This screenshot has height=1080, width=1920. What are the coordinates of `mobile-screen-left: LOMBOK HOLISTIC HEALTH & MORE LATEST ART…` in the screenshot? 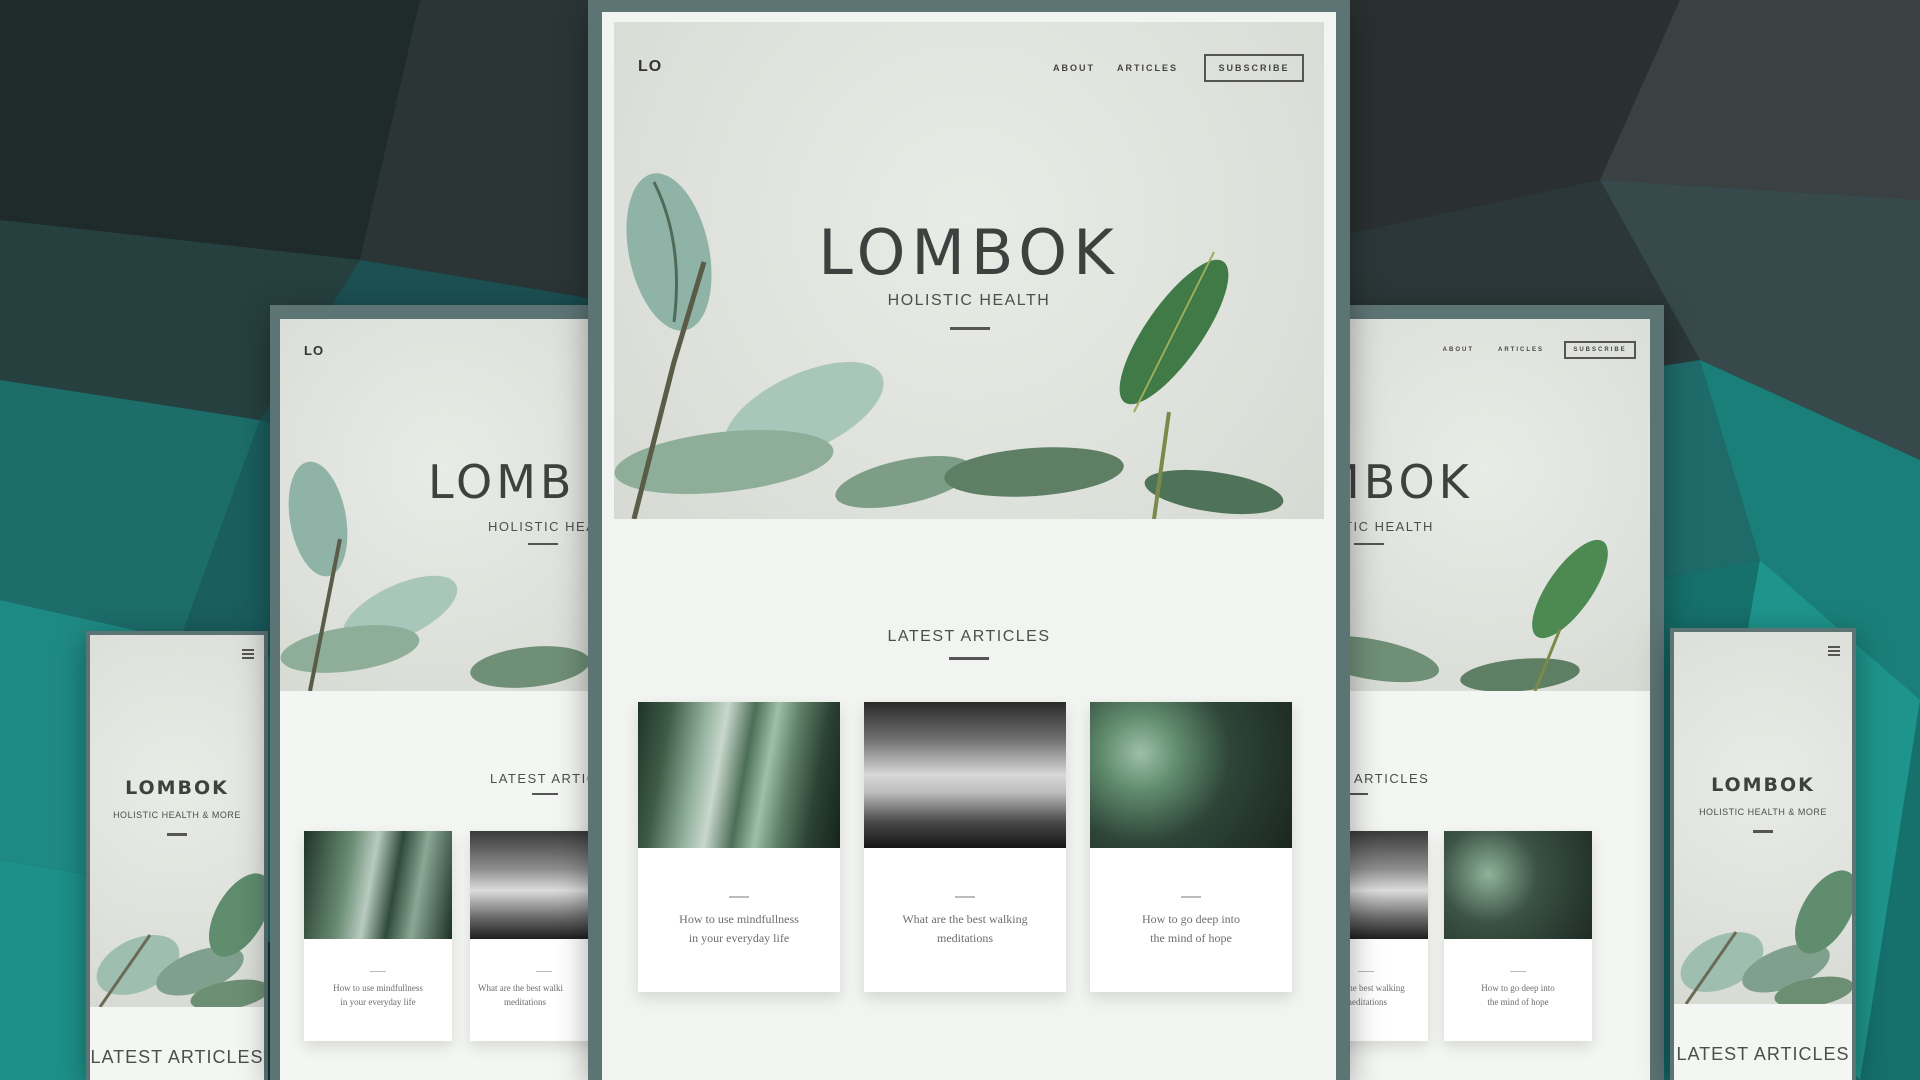 It's located at (177, 857).